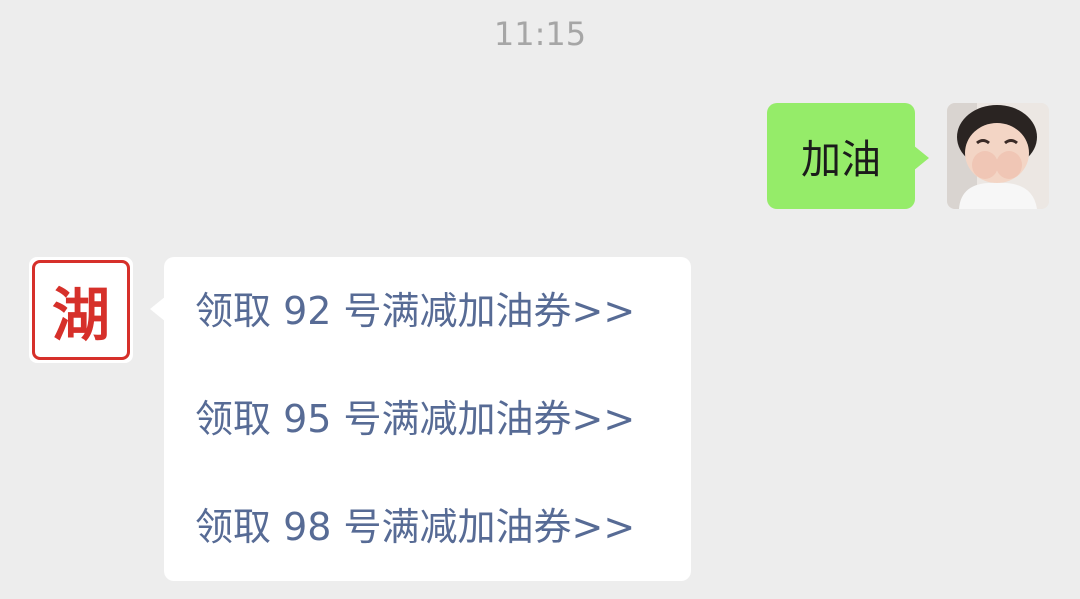  What do you see at coordinates (443, 419) in the screenshot?
I see `coupon-link-95: 领取 95 号满减加油券>>` at bounding box center [443, 419].